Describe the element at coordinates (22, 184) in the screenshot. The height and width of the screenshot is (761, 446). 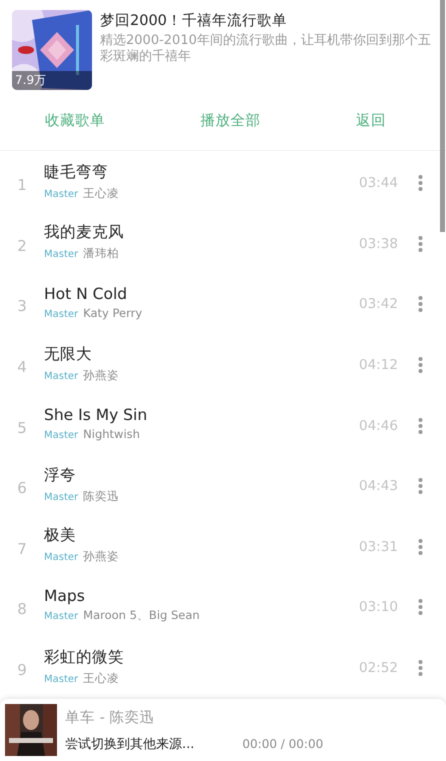
I see `track-number: 1` at that location.